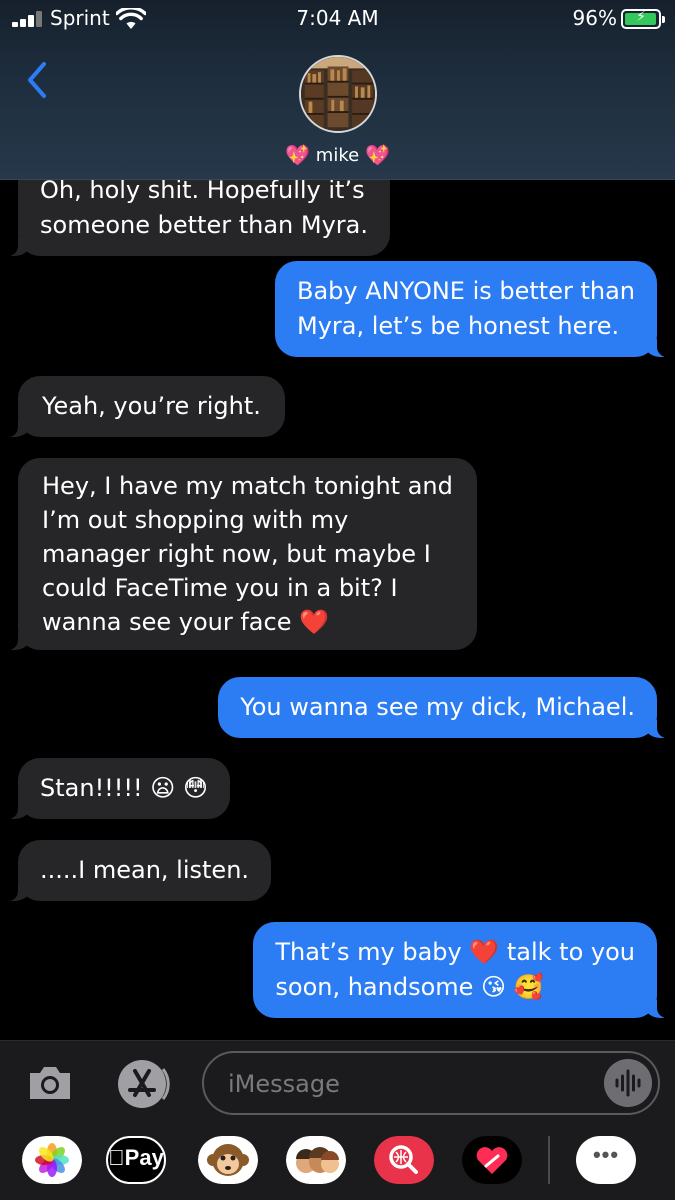 This screenshot has height=1200, width=675. What do you see at coordinates (404, 1160) in the screenshot?
I see `image-search-icon` at bounding box center [404, 1160].